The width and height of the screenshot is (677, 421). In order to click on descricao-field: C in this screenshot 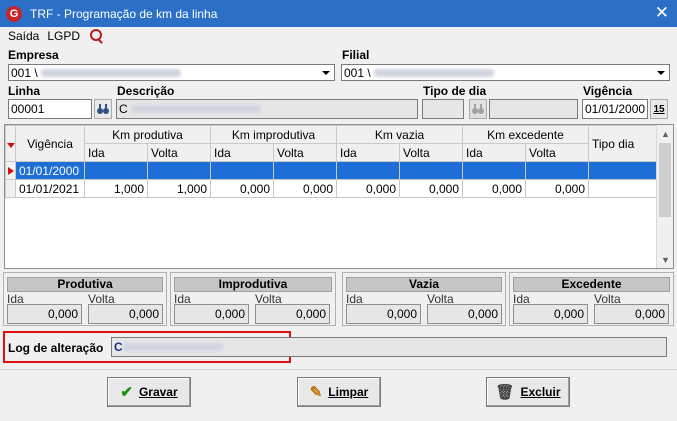, I will do `click(267, 109)`.